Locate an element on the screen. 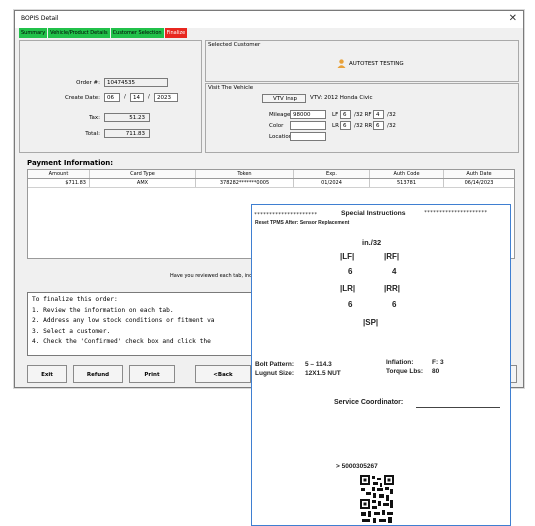 This screenshot has width=535, height=526. create-date-label: Create Date: is located at coordinates (82, 98).